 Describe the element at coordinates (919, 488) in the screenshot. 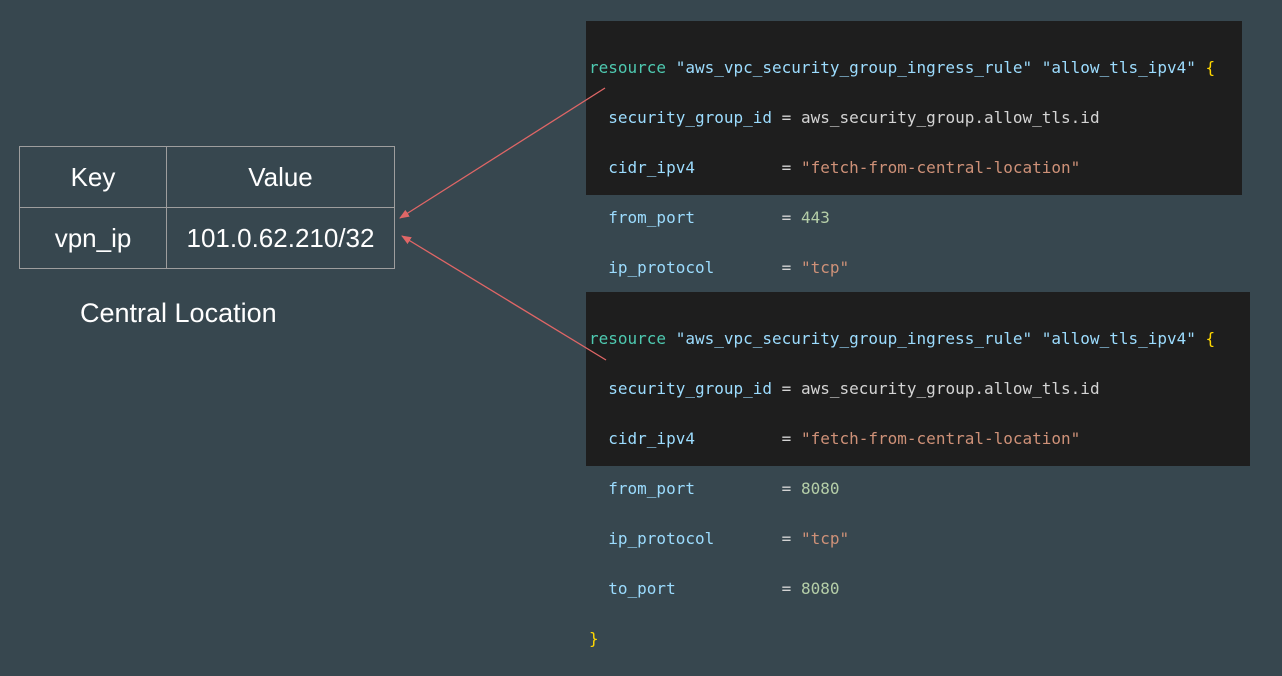

I see `code-line: from_port = 8080` at that location.